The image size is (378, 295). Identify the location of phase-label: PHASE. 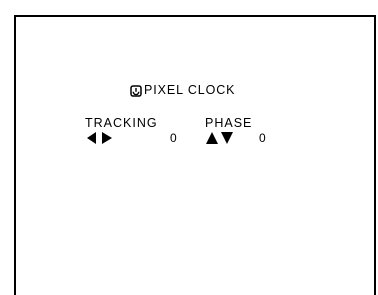
(229, 123).